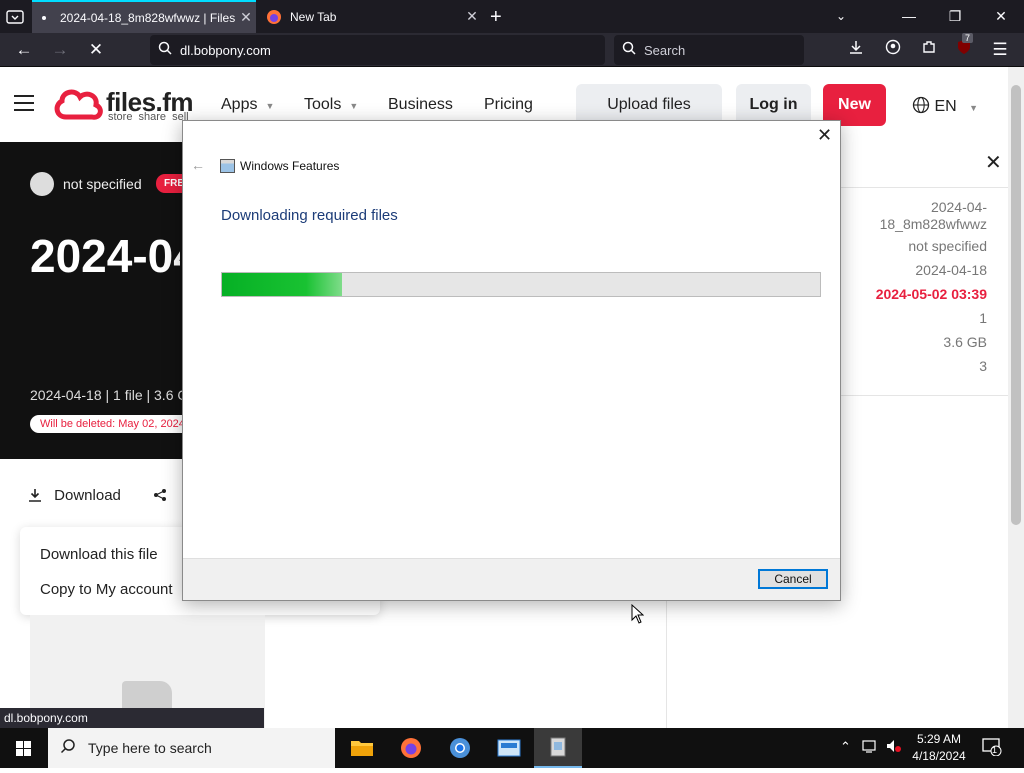 The image size is (1024, 773). I want to click on stop-icon: ✕, so click(96, 50).